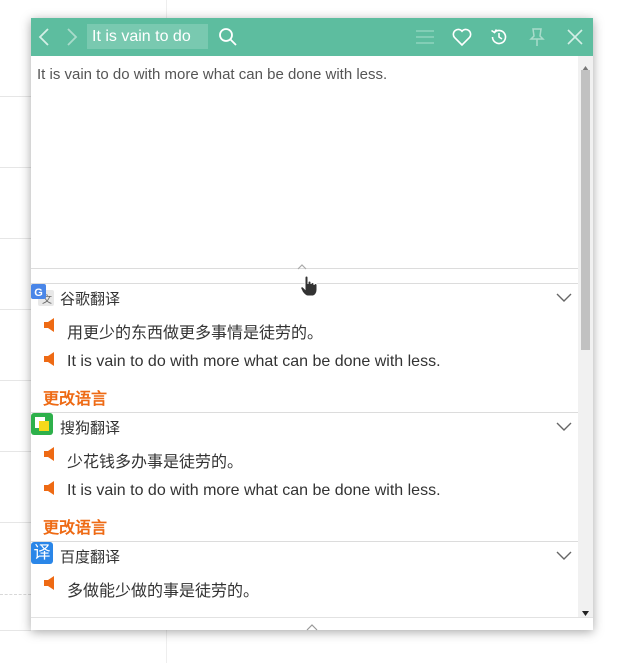  What do you see at coordinates (38, 293) in the screenshot?
I see `svg-text: G` at bounding box center [38, 293].